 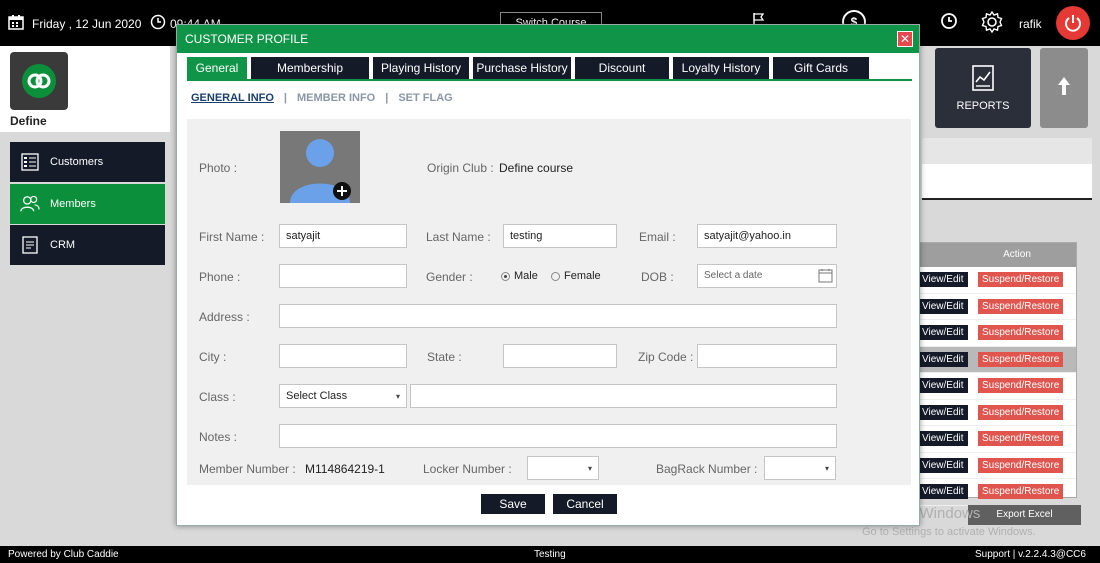 What do you see at coordinates (1007, 182) in the screenshot?
I see `background-panel` at bounding box center [1007, 182].